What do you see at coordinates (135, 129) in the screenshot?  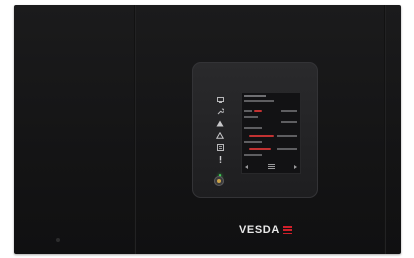 I see `left-panel-seam` at bounding box center [135, 129].